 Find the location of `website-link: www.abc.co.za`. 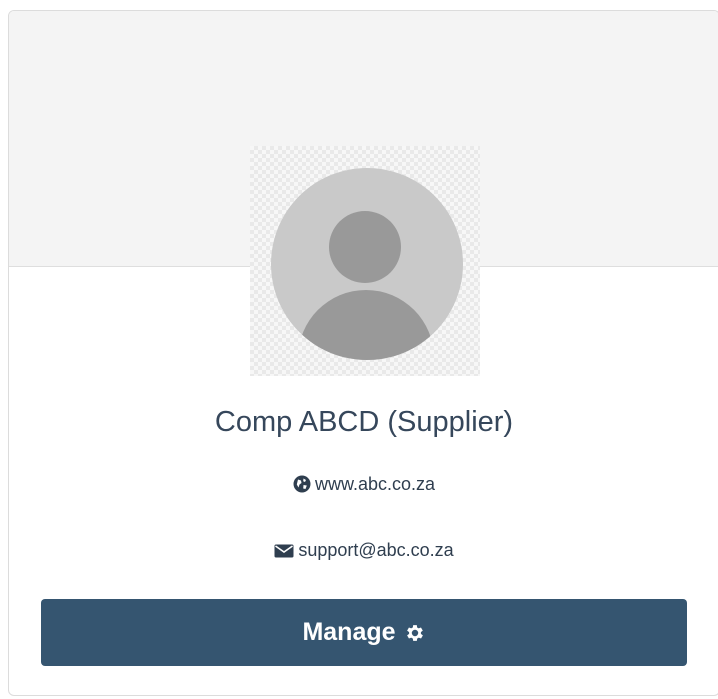

website-link: www.abc.co.za is located at coordinates (375, 484).